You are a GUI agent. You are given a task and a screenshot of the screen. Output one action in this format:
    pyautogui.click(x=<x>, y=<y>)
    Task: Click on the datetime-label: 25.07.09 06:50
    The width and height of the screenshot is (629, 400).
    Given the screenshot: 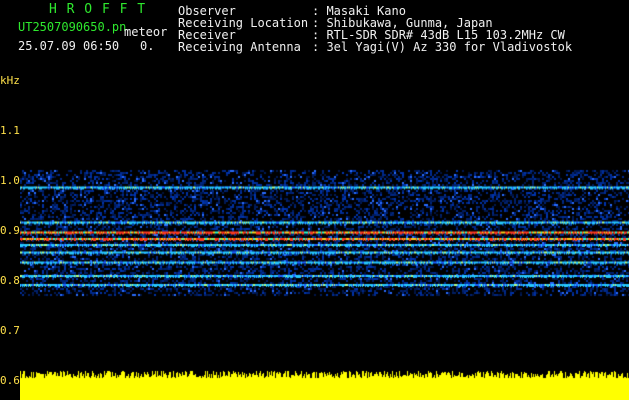 What is the action you would take?
    pyautogui.click(x=69, y=46)
    